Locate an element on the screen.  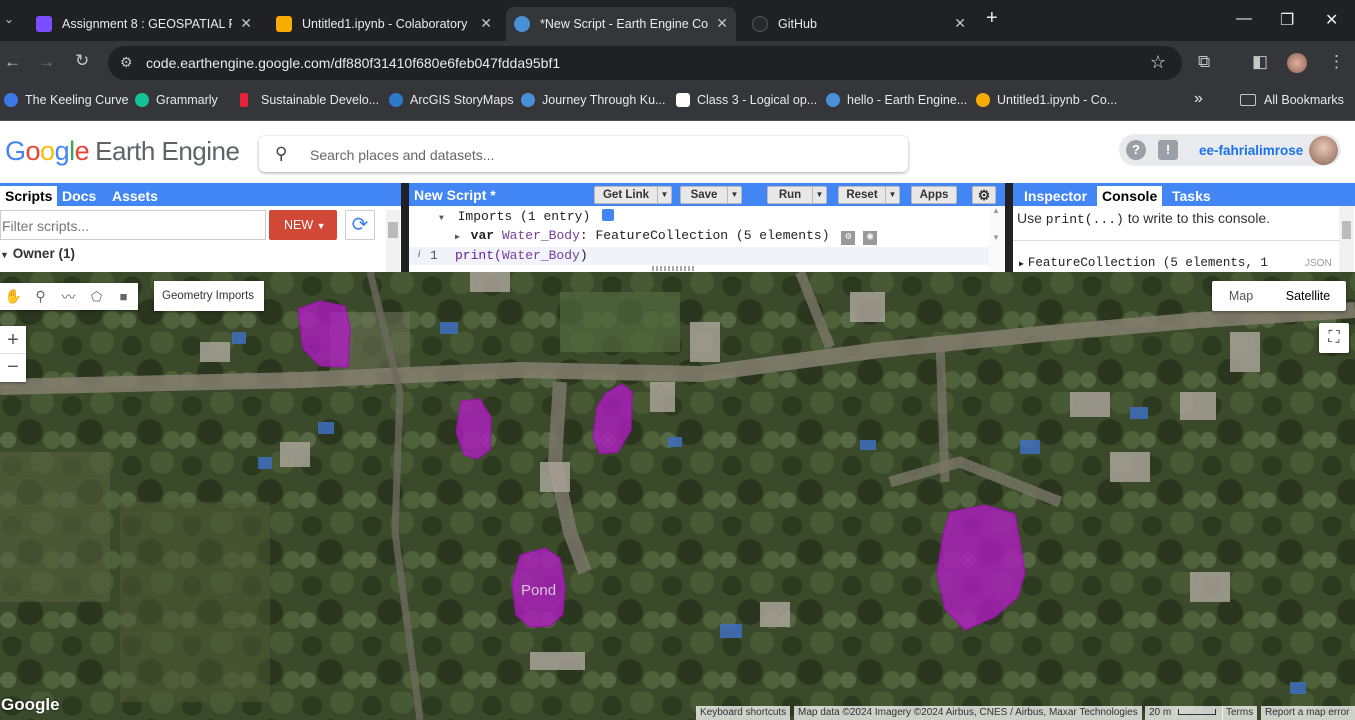
run-button: Run ▼ is located at coordinates (797, 195).